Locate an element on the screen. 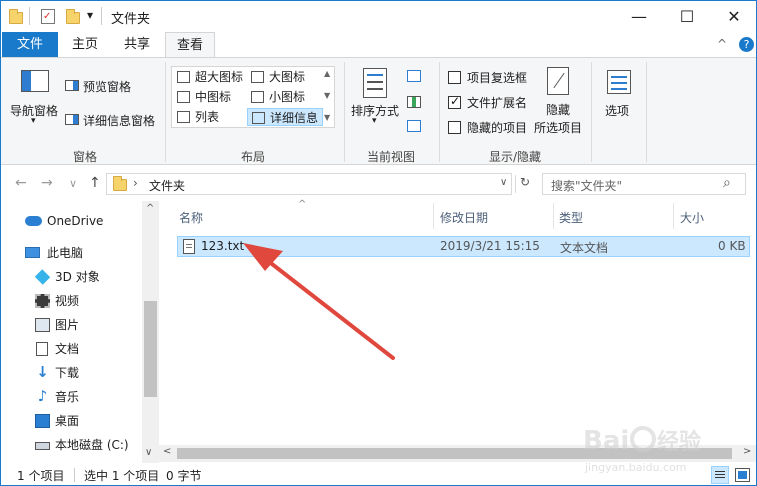 The height and width of the screenshot is (486, 757). svg-text: 经验 is located at coordinates (679, 442).